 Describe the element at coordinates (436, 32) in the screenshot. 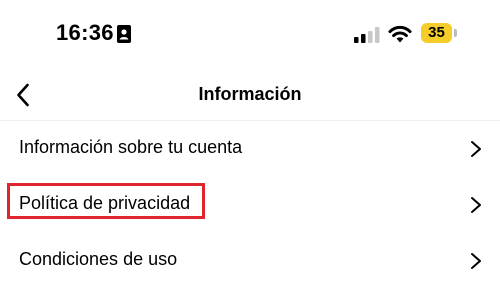

I see `battery-level: 35` at that location.